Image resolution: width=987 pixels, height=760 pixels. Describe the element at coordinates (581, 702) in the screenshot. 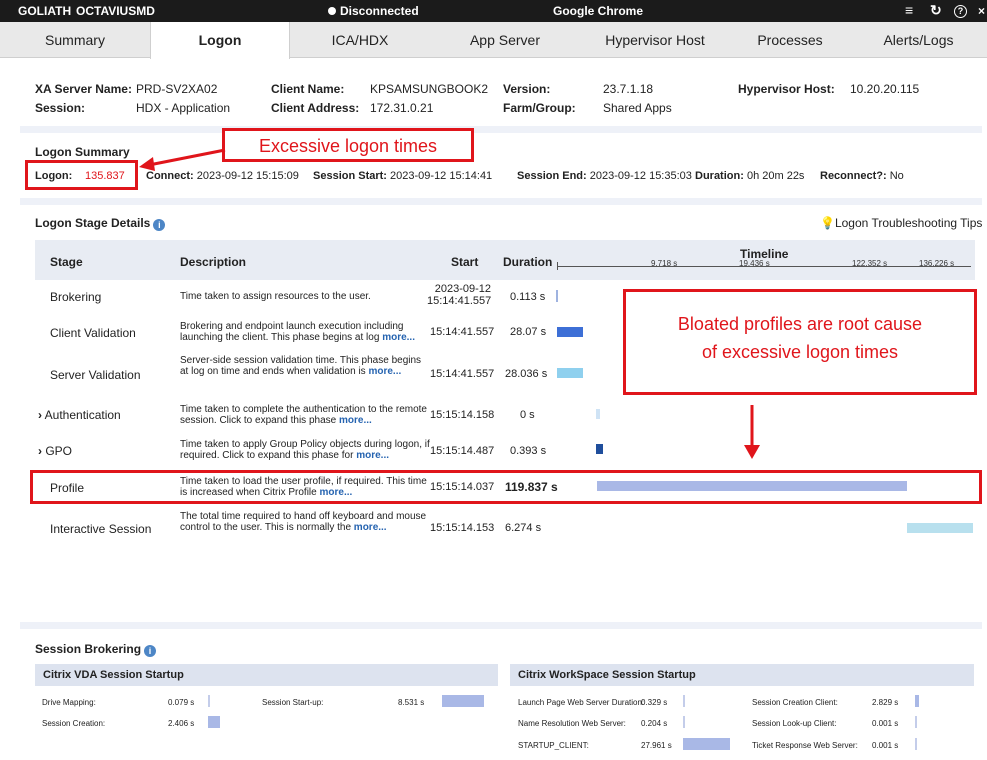

I see `metric-label: Launch Page Web Server Duration:` at that location.